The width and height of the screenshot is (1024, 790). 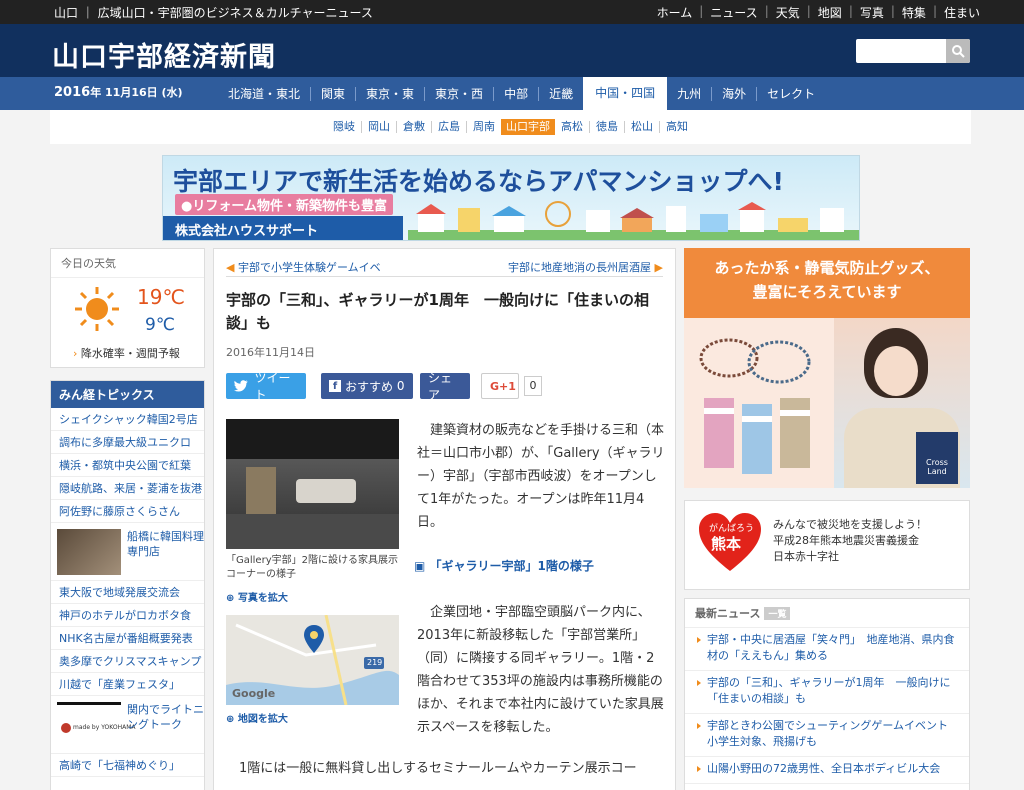 What do you see at coordinates (777, 613) in the screenshot?
I see `news-list-badge: 一覧` at bounding box center [777, 613].